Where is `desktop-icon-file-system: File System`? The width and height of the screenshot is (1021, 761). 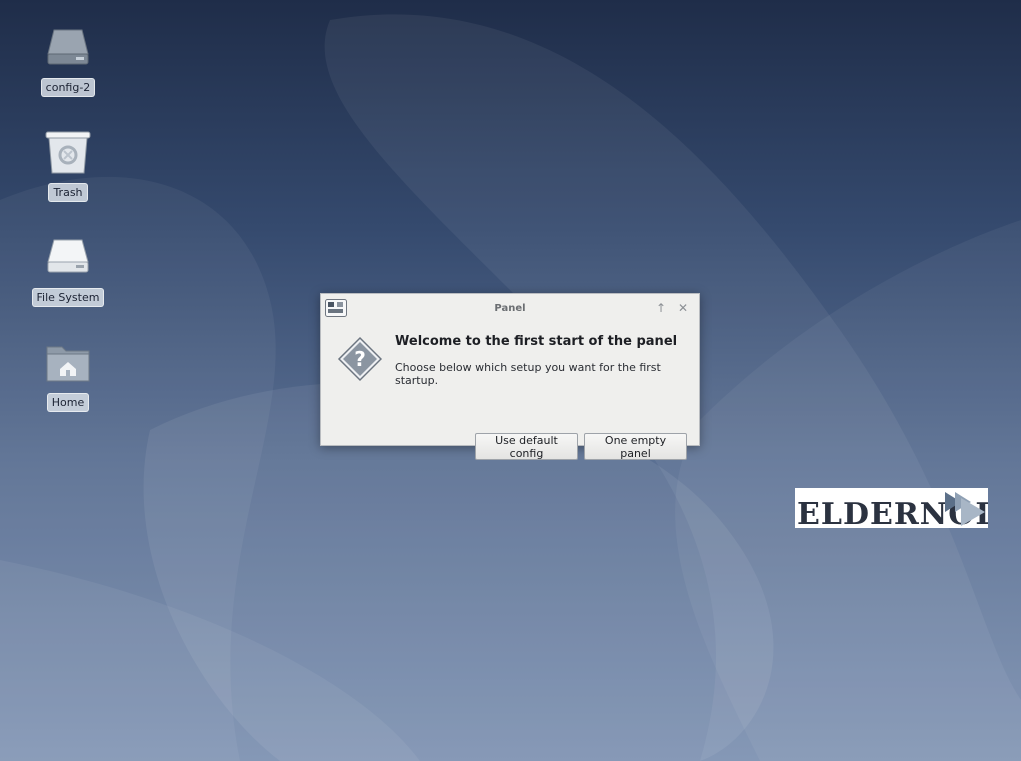
desktop-icon-file-system: File System is located at coordinates (68, 270).